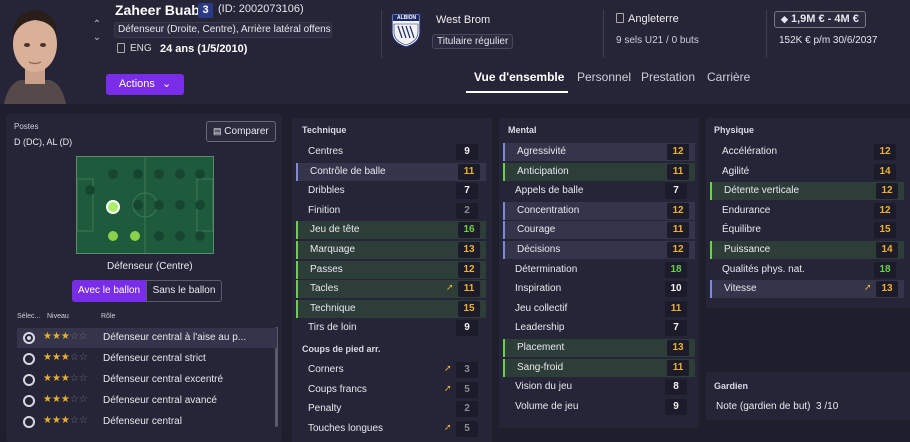  I want to click on attribute-row: Passes 12, so click(391, 269).